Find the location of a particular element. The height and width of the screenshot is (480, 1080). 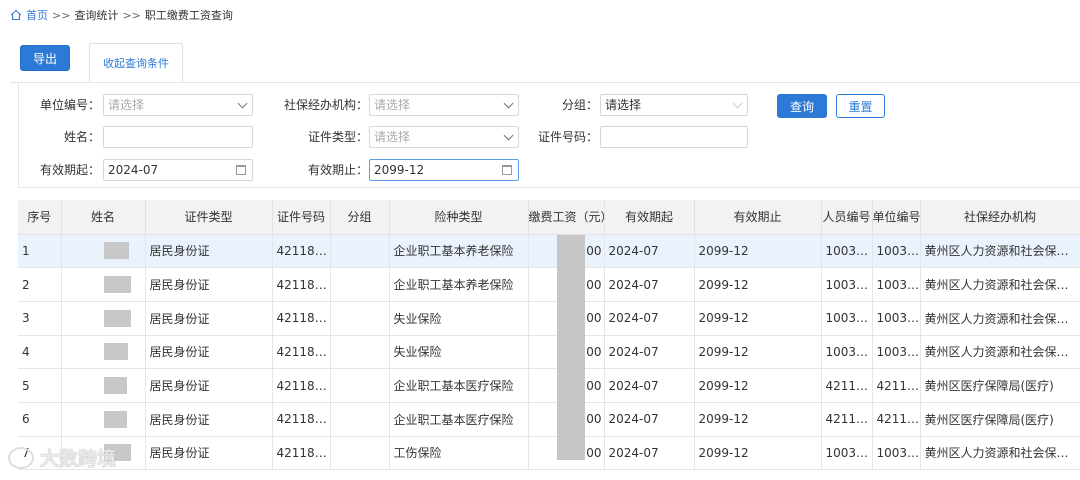

col-header-name: 姓名 is located at coordinates (103, 217).